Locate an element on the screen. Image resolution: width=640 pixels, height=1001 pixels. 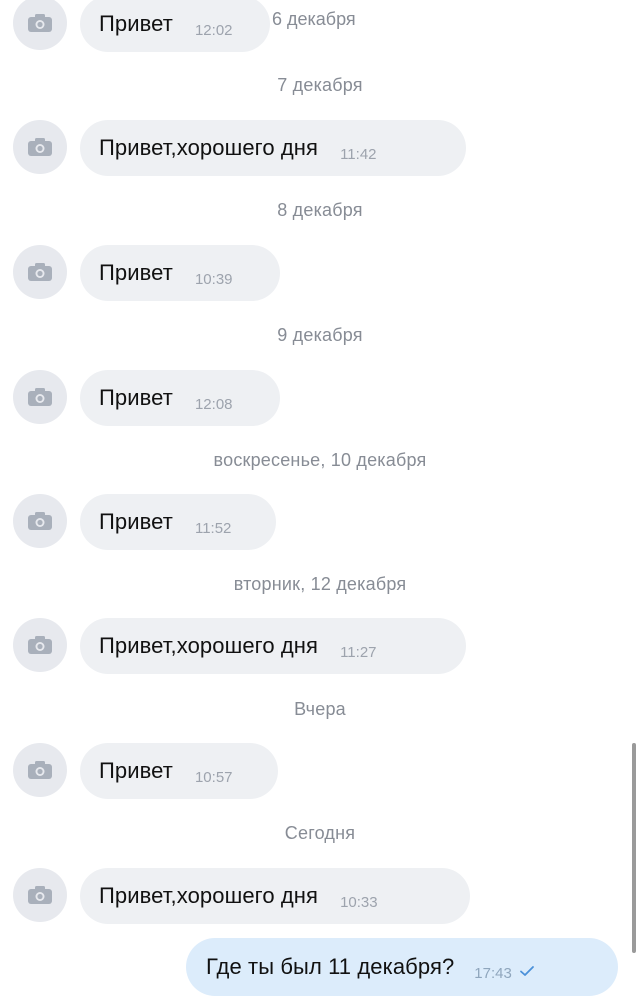
message-text: Где ты был 11 декабря? is located at coordinates (330, 966).